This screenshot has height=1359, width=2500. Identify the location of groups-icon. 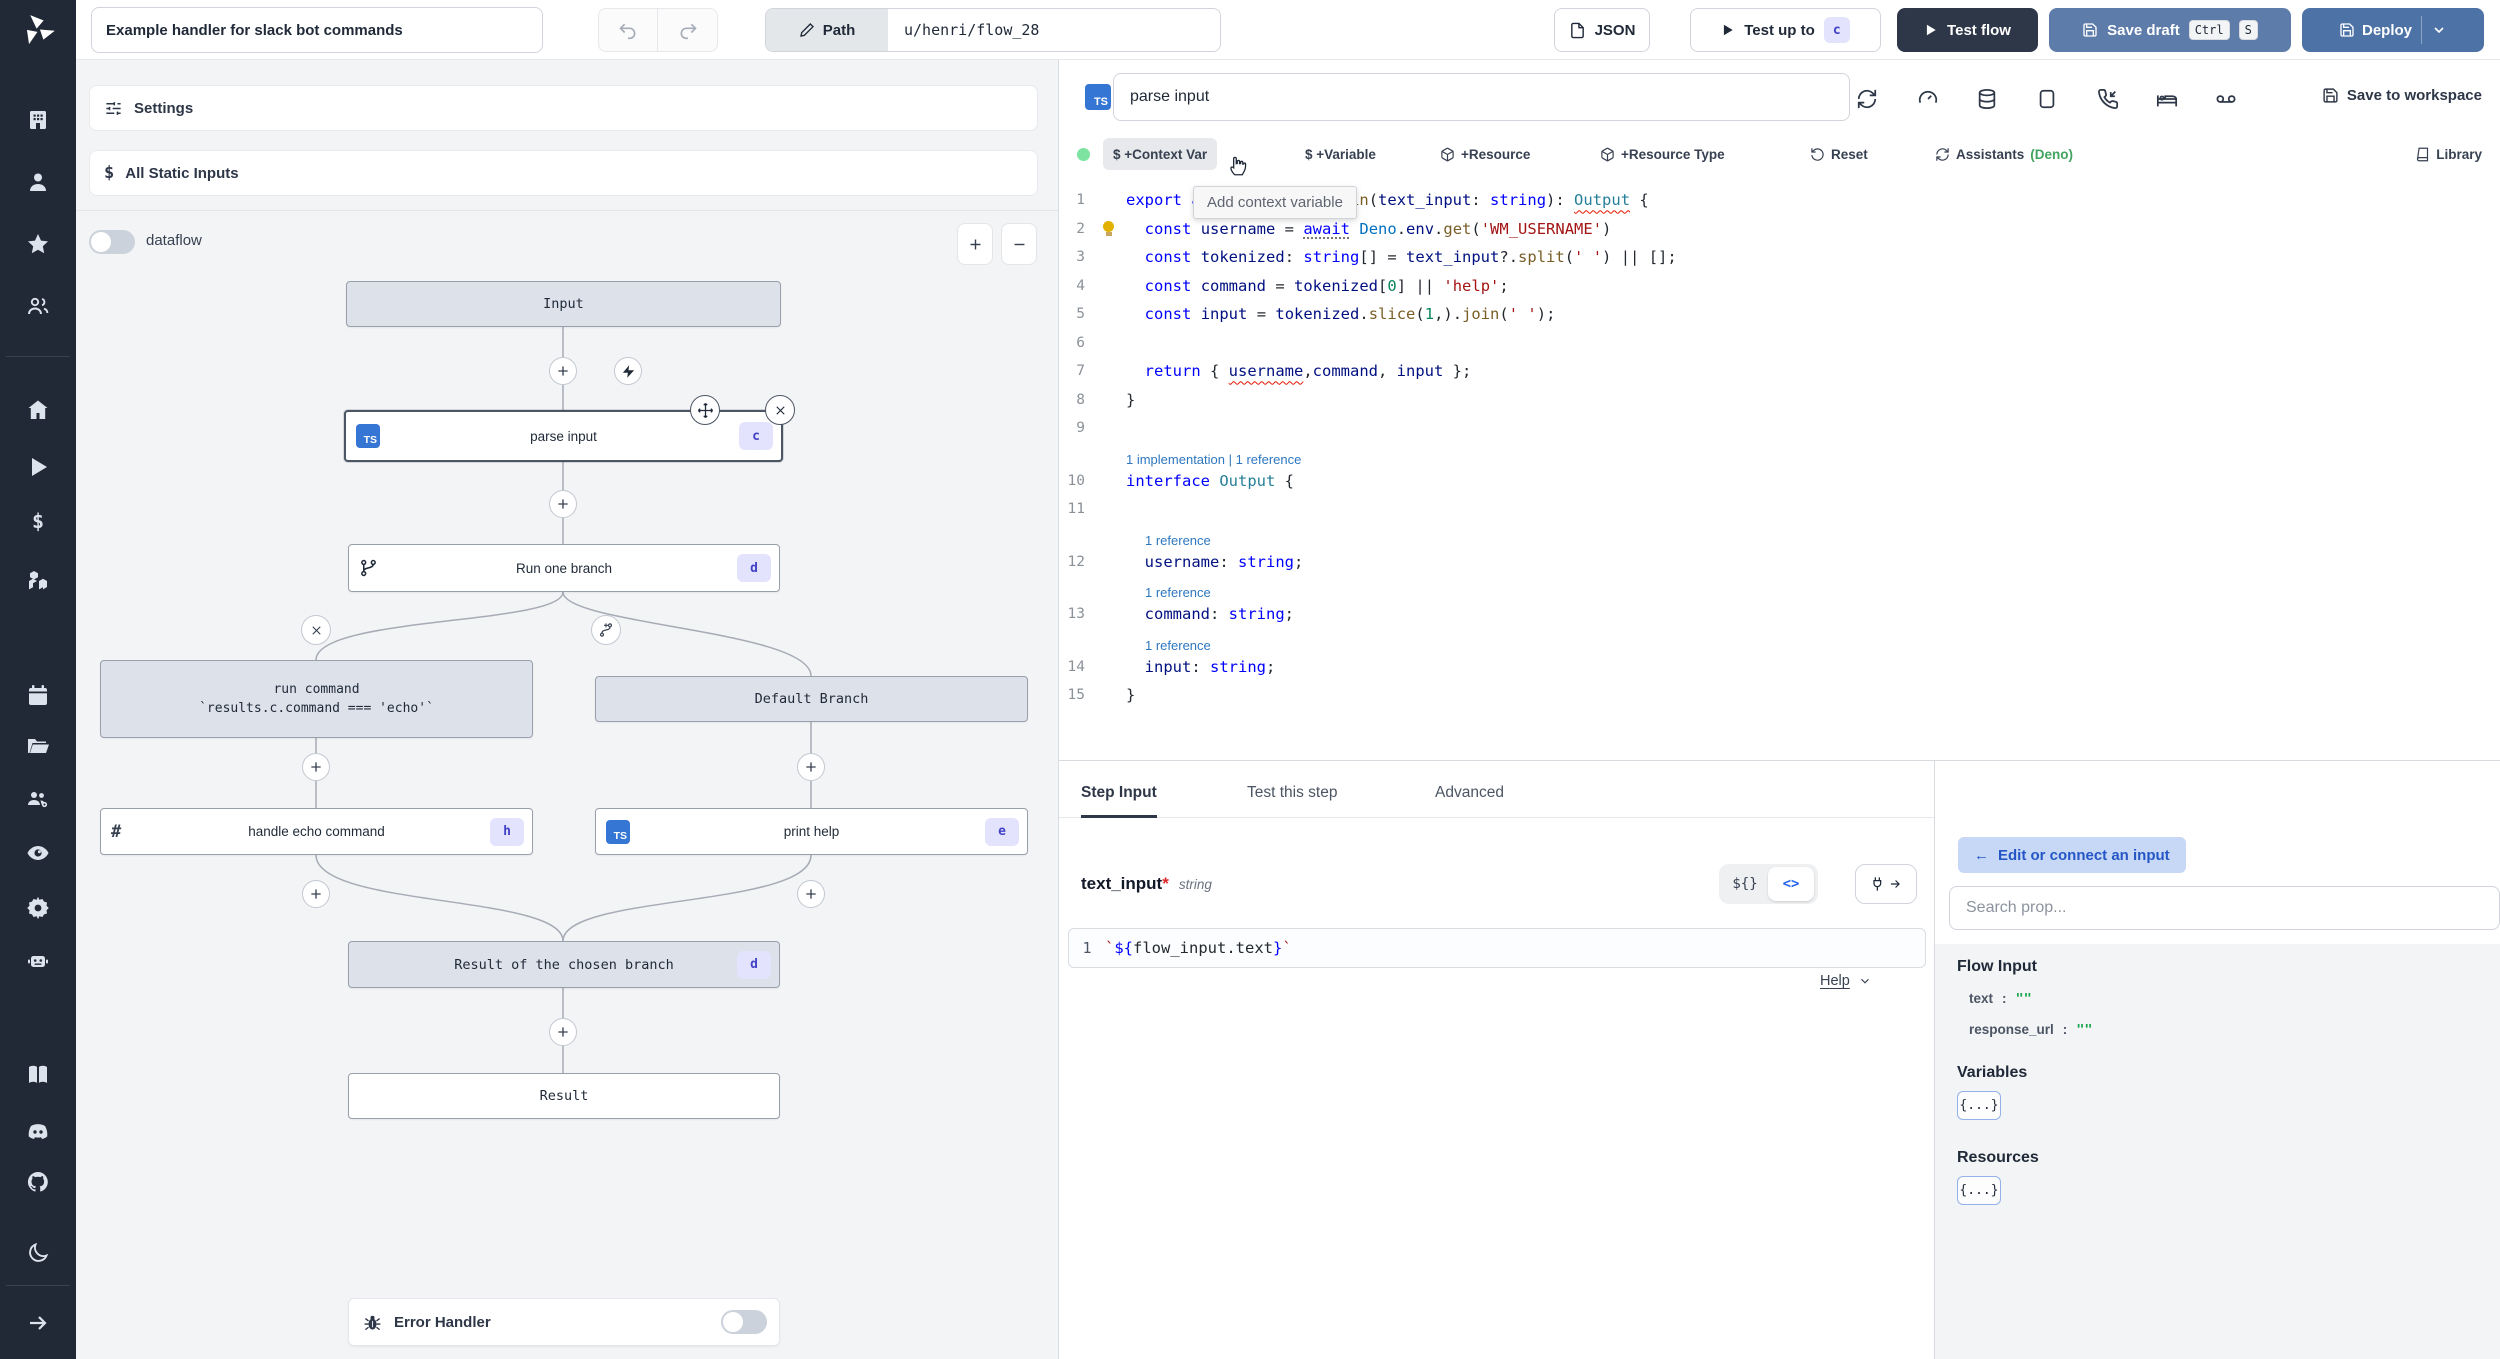
(38, 306).